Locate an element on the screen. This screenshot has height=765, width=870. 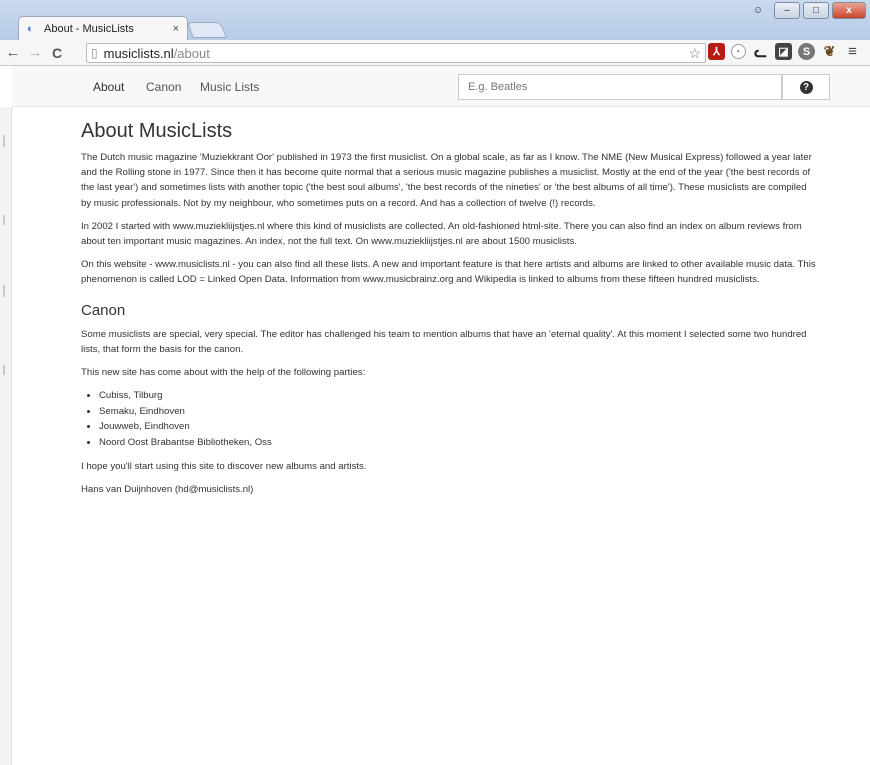
canon-heading: Canon is located at coordinates (103, 310).